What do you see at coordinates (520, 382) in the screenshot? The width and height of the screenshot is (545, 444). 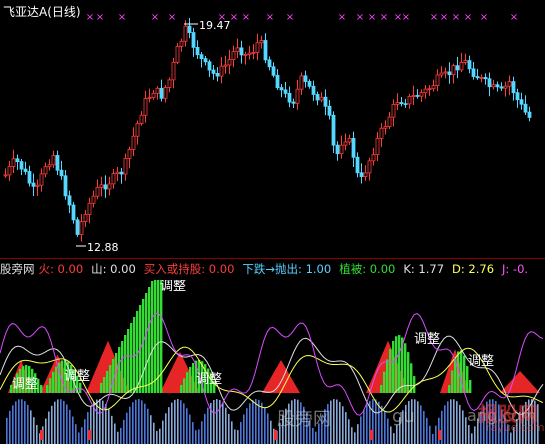 I see `fire-area` at bounding box center [520, 382].